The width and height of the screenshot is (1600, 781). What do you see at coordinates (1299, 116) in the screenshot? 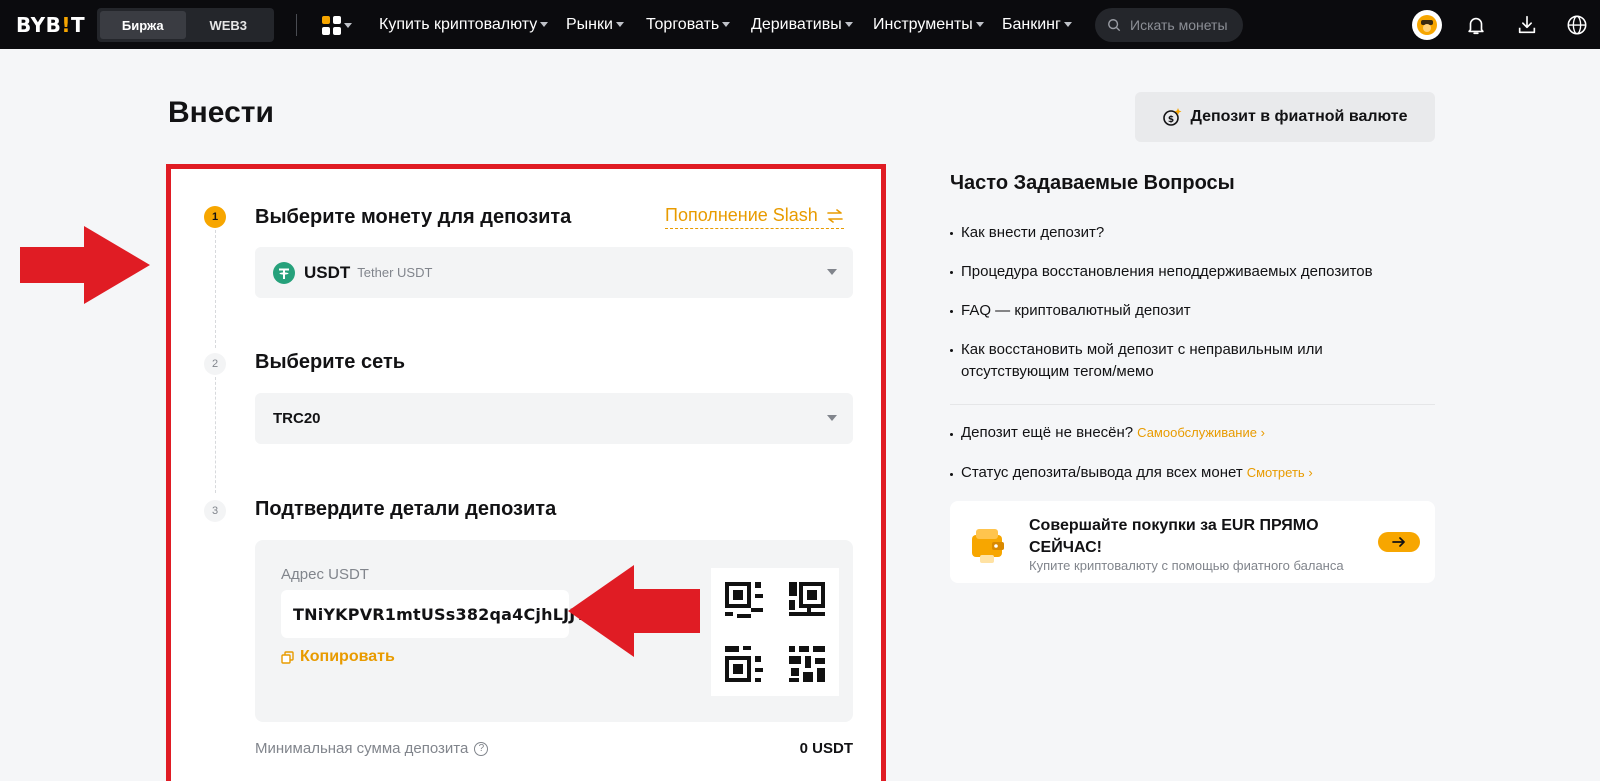
I see `fiat-deposit-label: Депозит в фиатной валюте` at bounding box center [1299, 116].